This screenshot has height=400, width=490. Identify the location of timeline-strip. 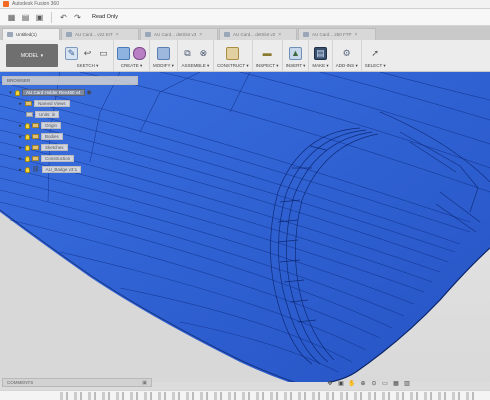
(245, 395).